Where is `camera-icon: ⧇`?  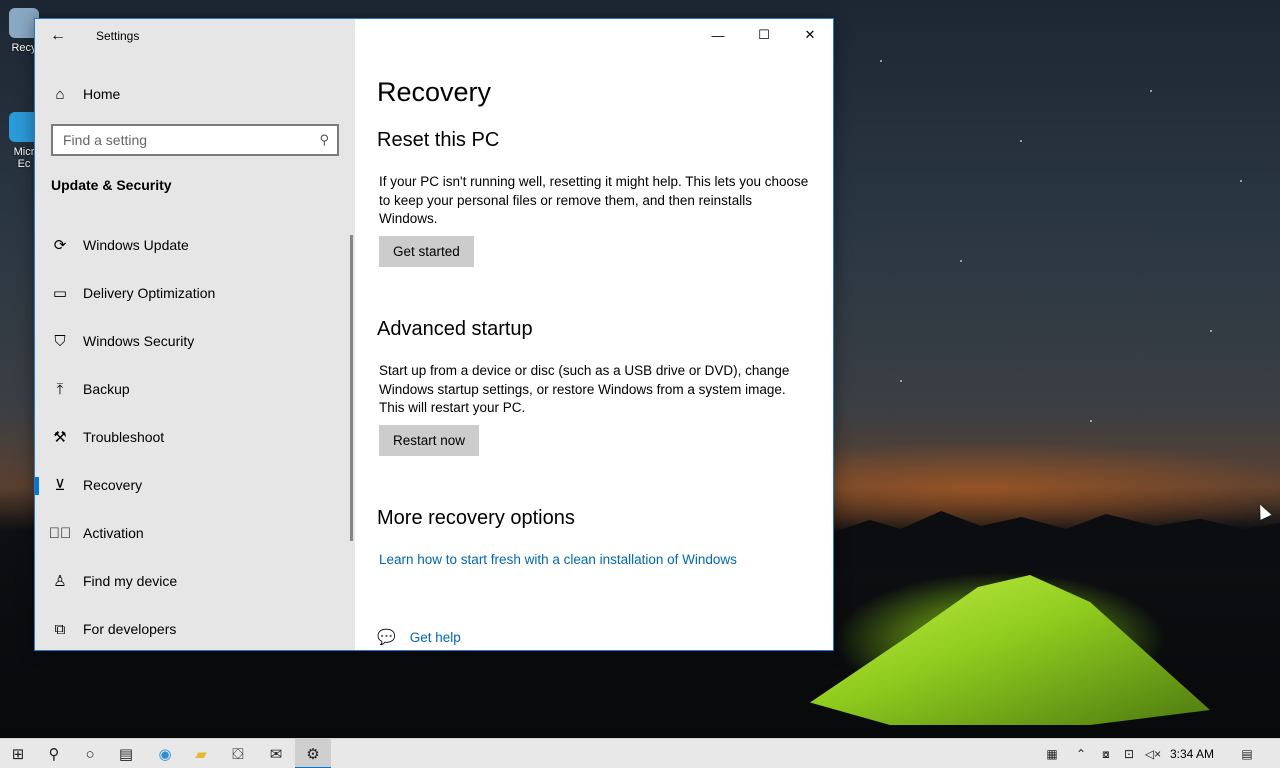 camera-icon: ⧇ is located at coordinates (1106, 753).